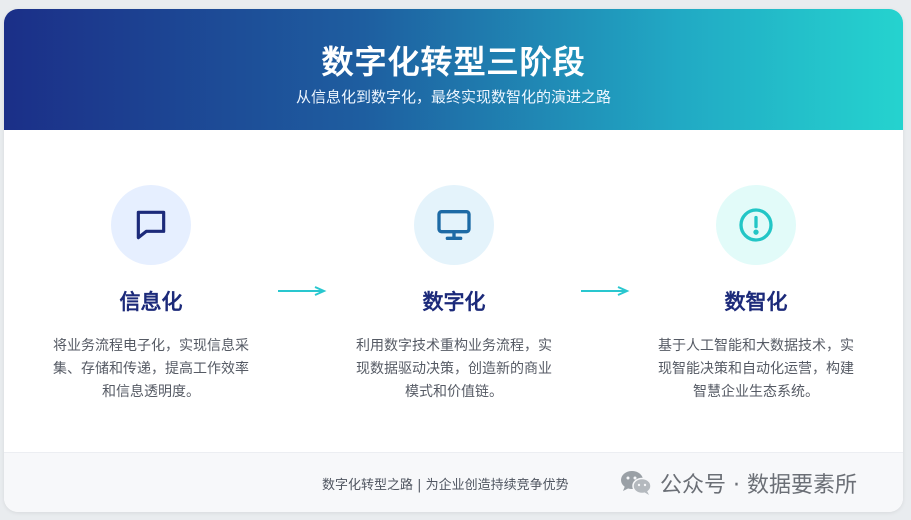 Image resolution: width=911 pixels, height=520 pixels. I want to click on stage-description: 基于人工智能和大数据技术，实 现智能决策和自动化运营，构建 智慧企业生态系统。, so click(756, 369).